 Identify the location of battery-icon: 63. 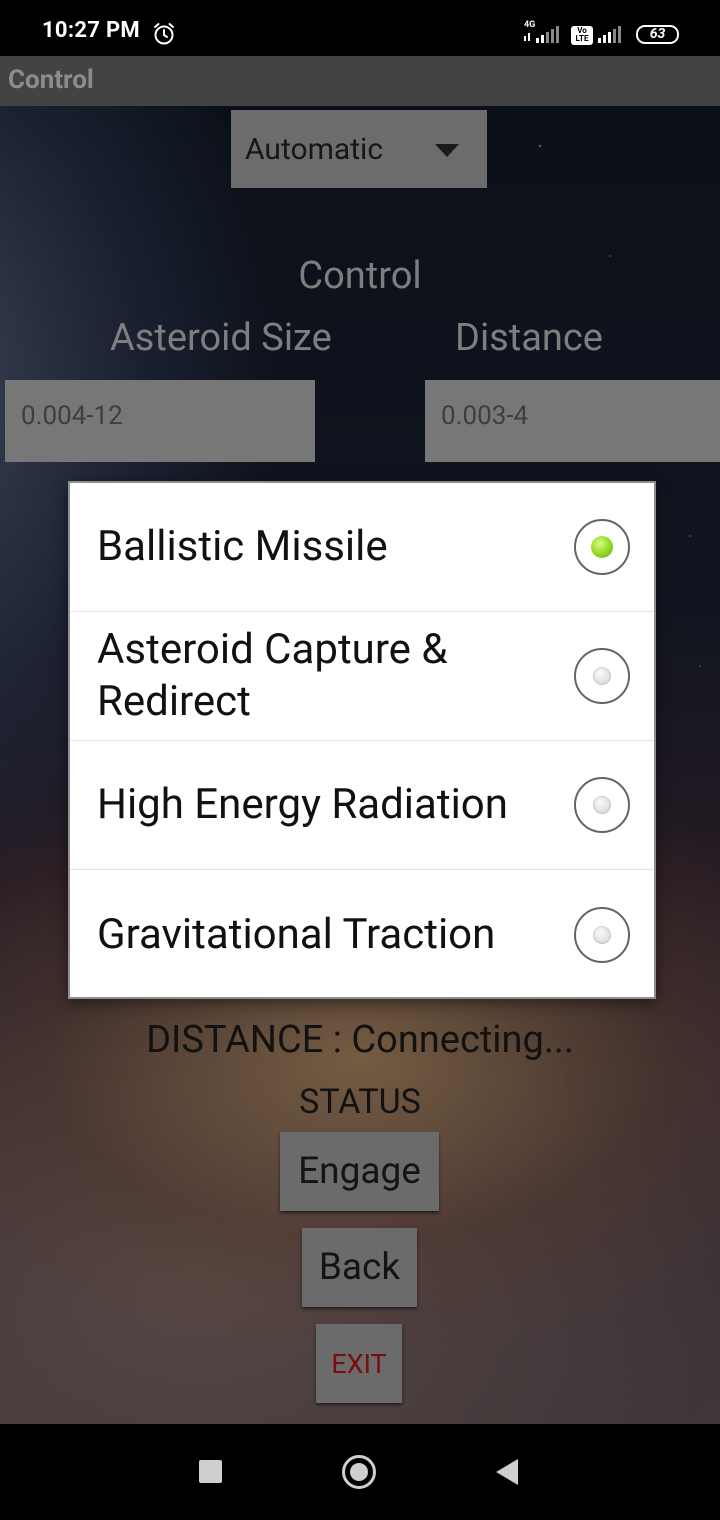
(657, 34).